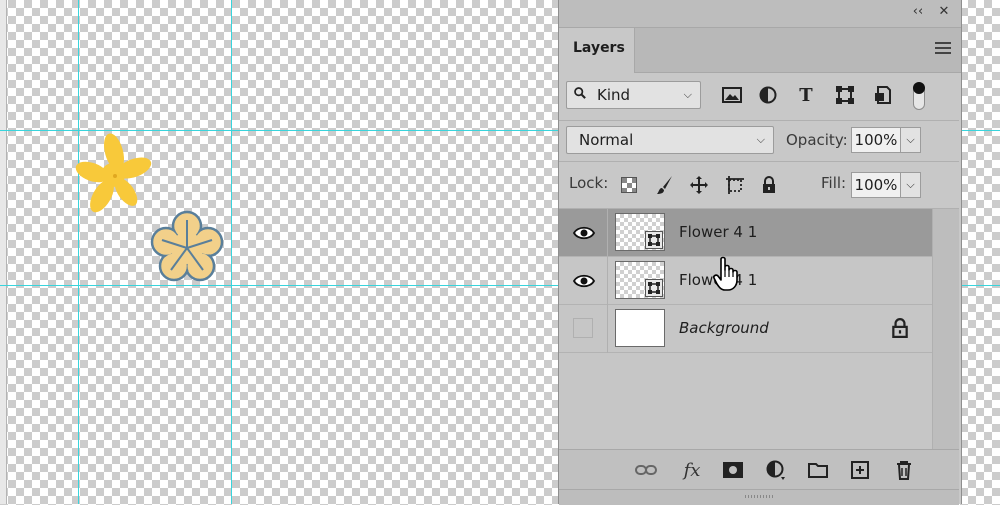 This screenshot has height=505, width=1000. What do you see at coordinates (817, 140) in the screenshot?
I see `opacity-label: Opacity:` at bounding box center [817, 140].